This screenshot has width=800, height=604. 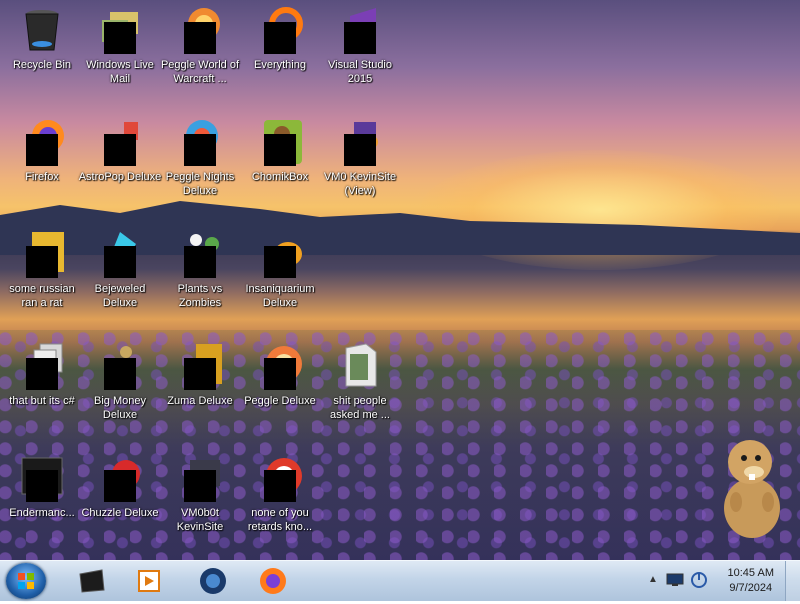 What do you see at coordinates (42, 142) in the screenshot?
I see `firefox-icon` at bounding box center [42, 142].